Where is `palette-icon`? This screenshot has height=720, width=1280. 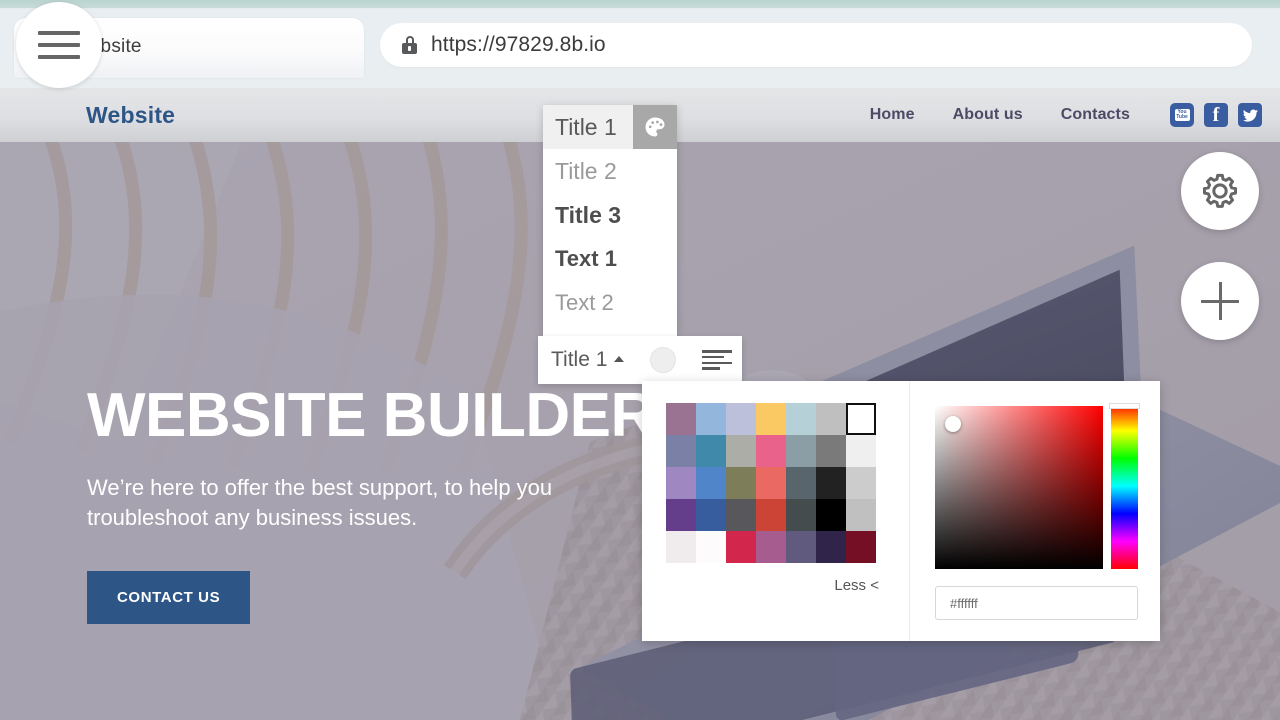
palette-icon is located at coordinates (655, 127).